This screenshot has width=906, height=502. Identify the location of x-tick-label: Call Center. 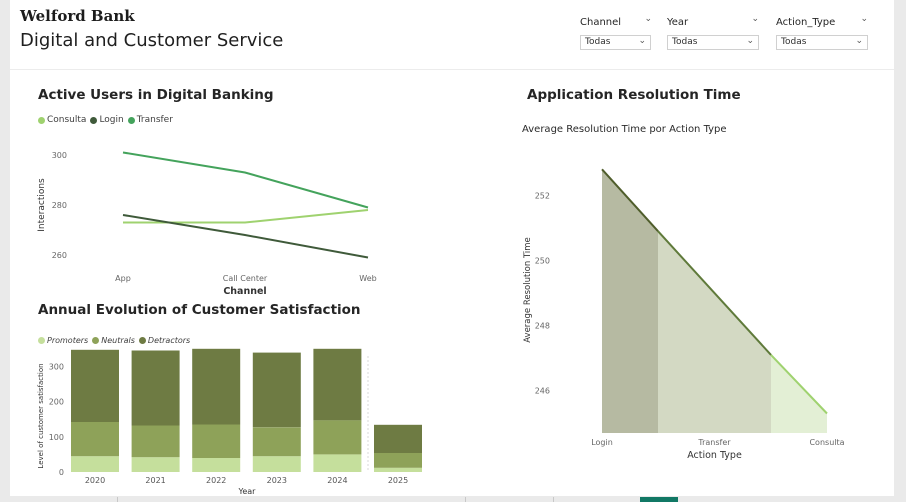
(245, 278).